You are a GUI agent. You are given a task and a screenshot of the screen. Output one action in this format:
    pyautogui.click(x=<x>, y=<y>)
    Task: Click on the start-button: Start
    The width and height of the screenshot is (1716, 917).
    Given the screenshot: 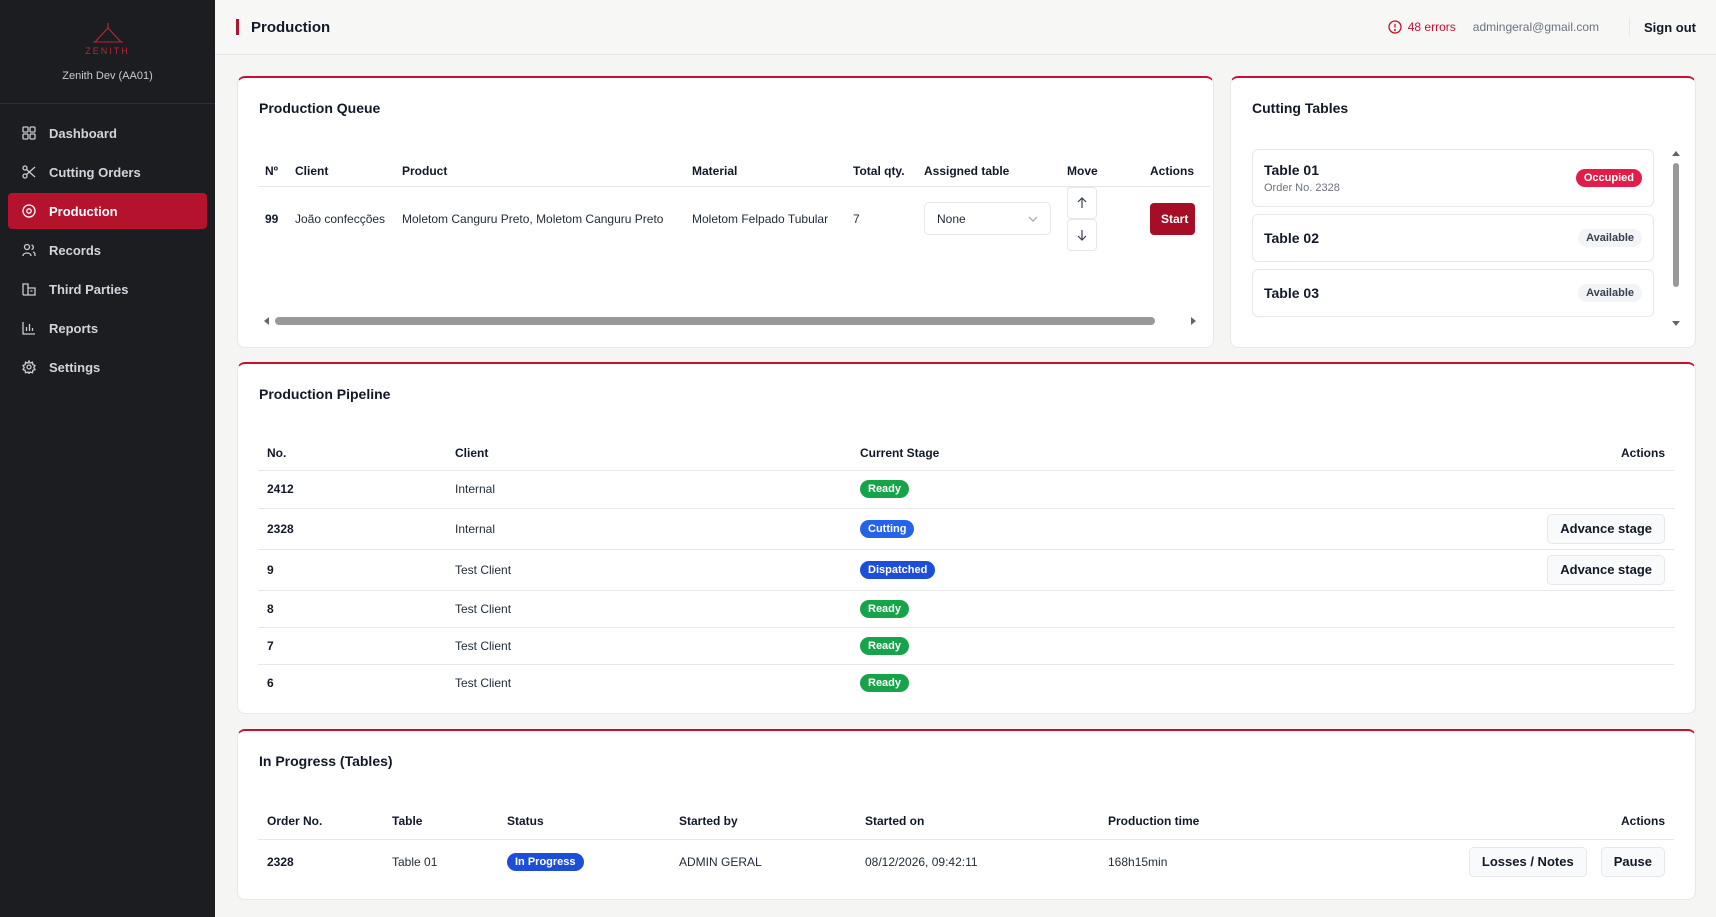 What is the action you would take?
    pyautogui.click(x=1172, y=218)
    